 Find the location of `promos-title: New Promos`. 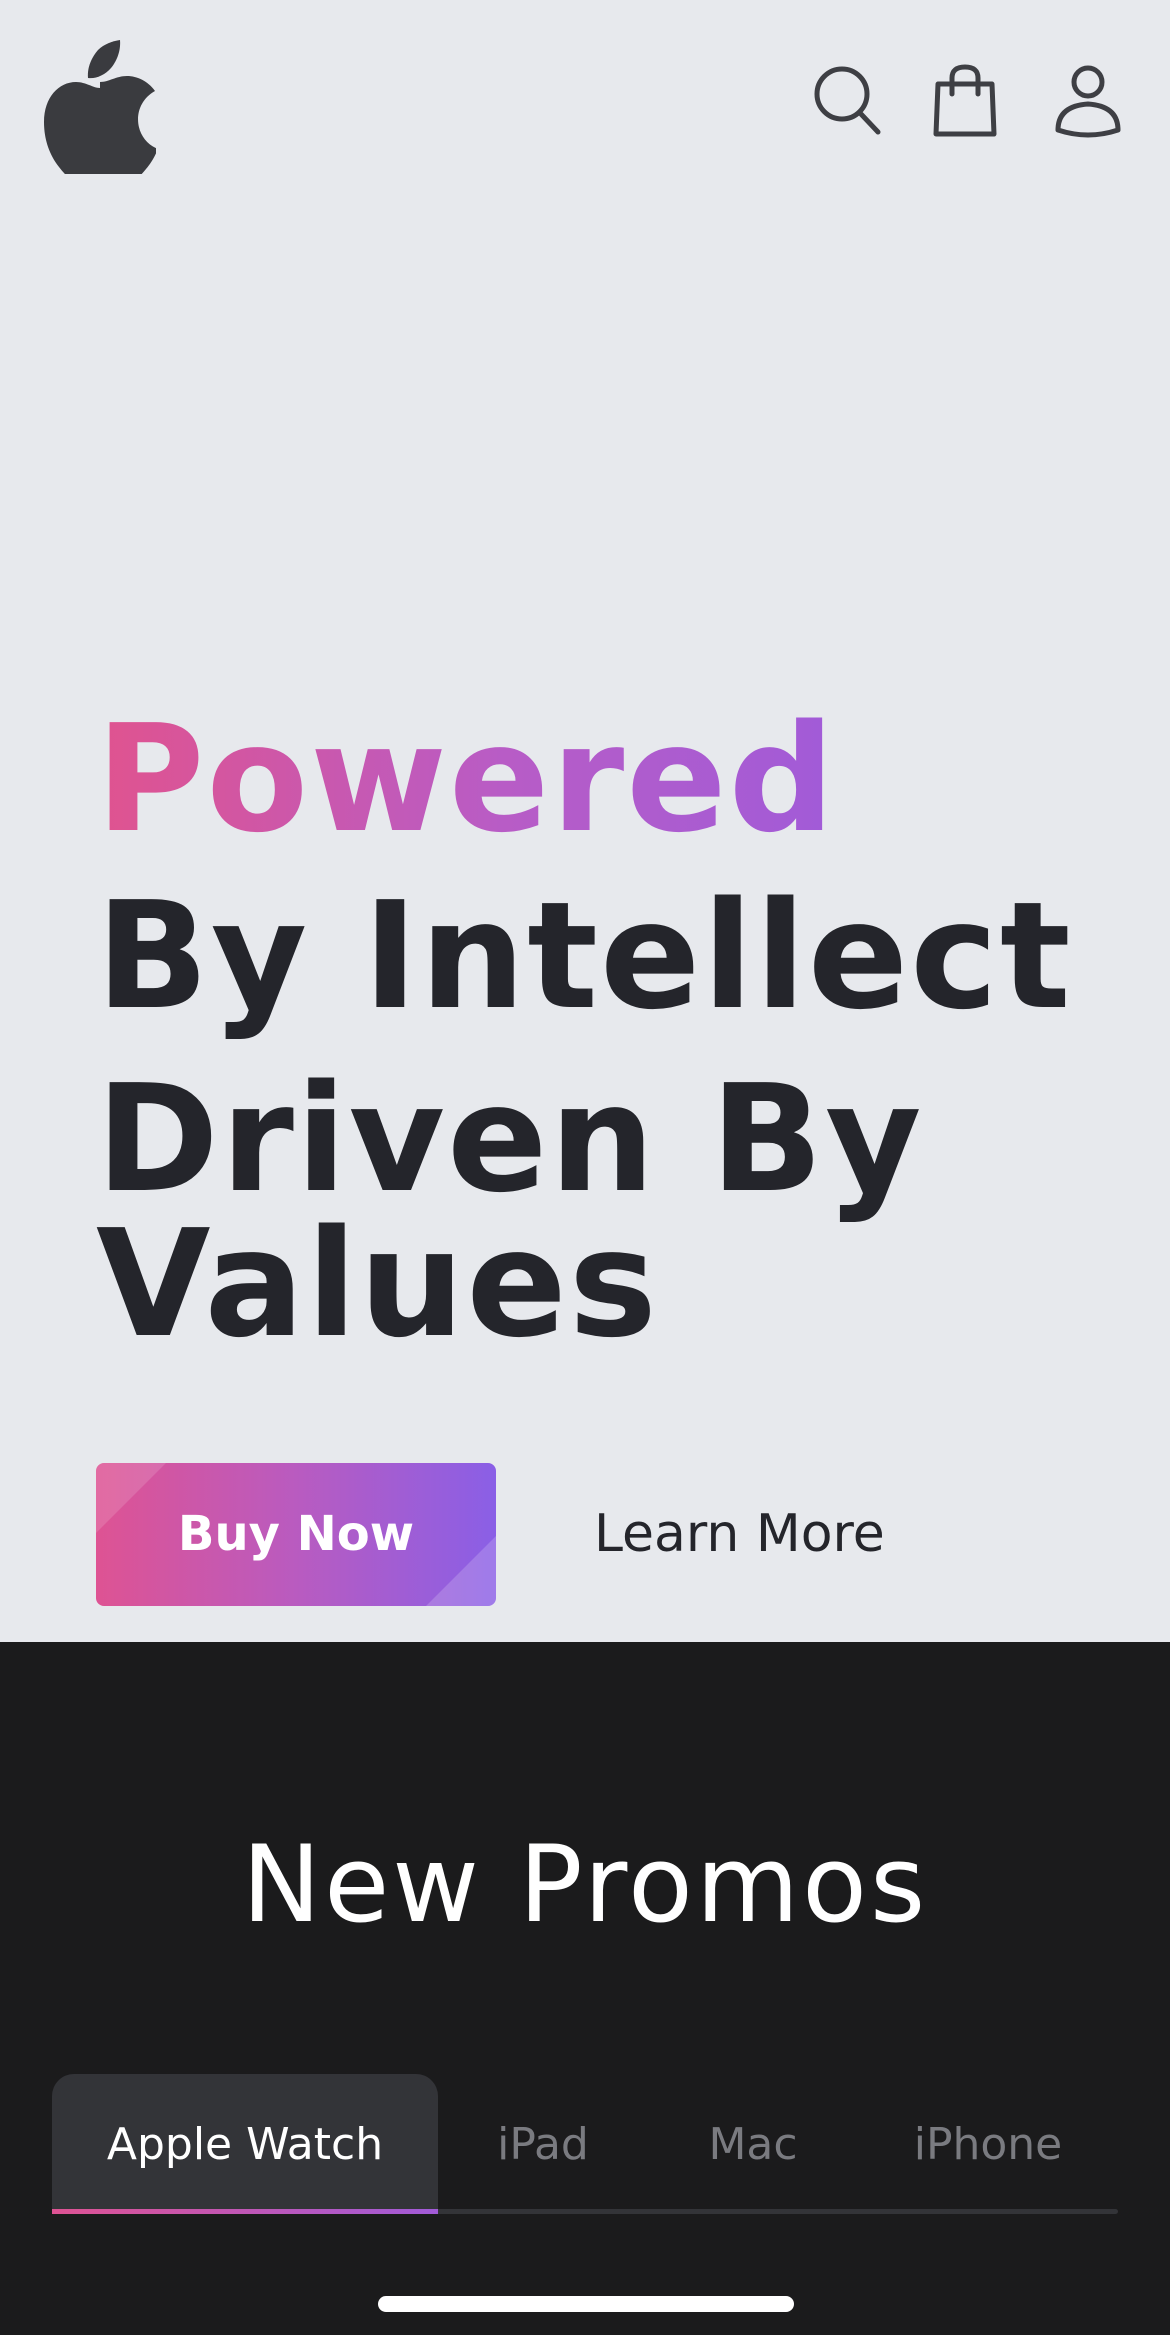

promos-title: New Promos is located at coordinates (585, 1884).